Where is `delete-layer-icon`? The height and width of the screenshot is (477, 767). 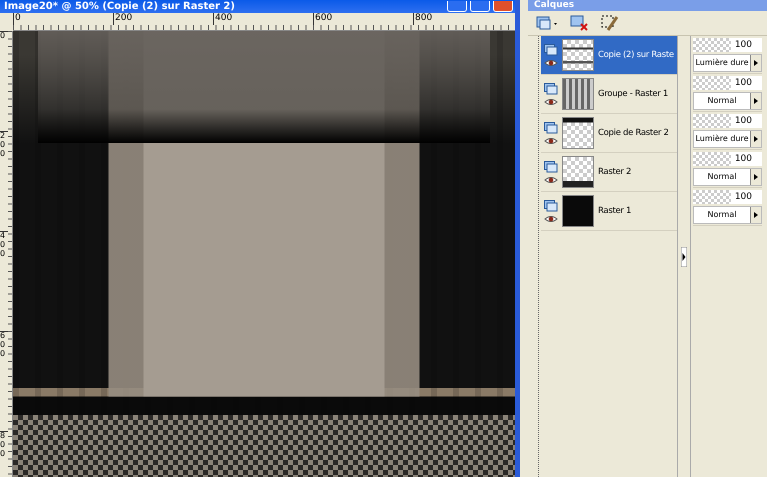 delete-layer-icon is located at coordinates (580, 23).